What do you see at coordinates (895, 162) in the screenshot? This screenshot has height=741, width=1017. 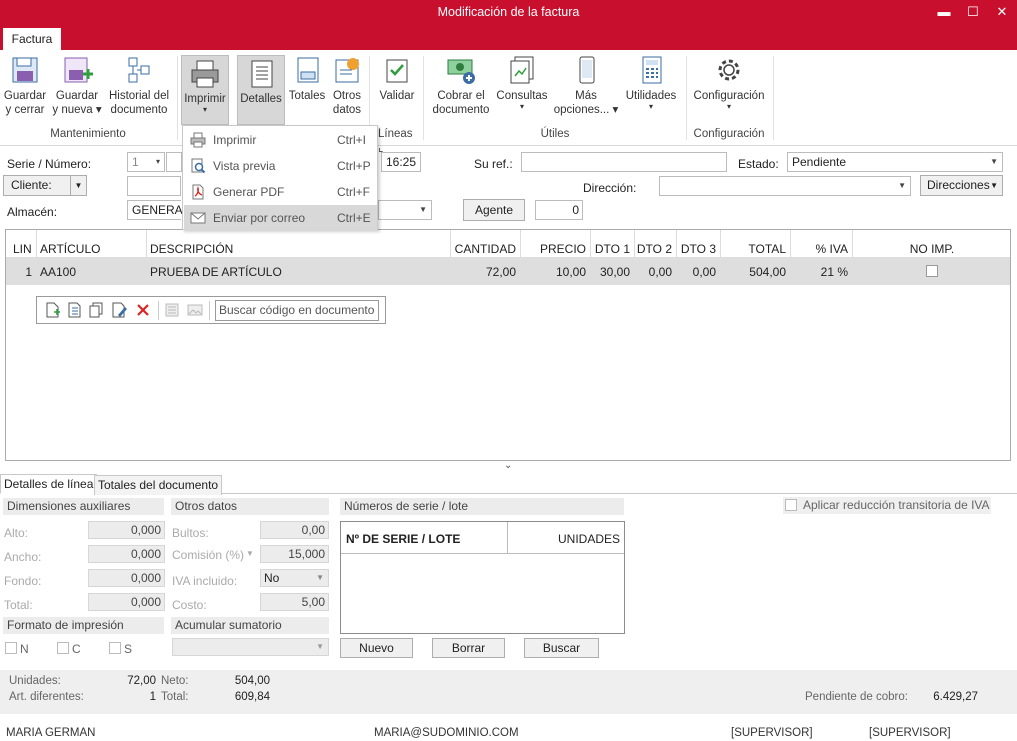 I see `estado-select: Pendiente ▼` at bounding box center [895, 162].